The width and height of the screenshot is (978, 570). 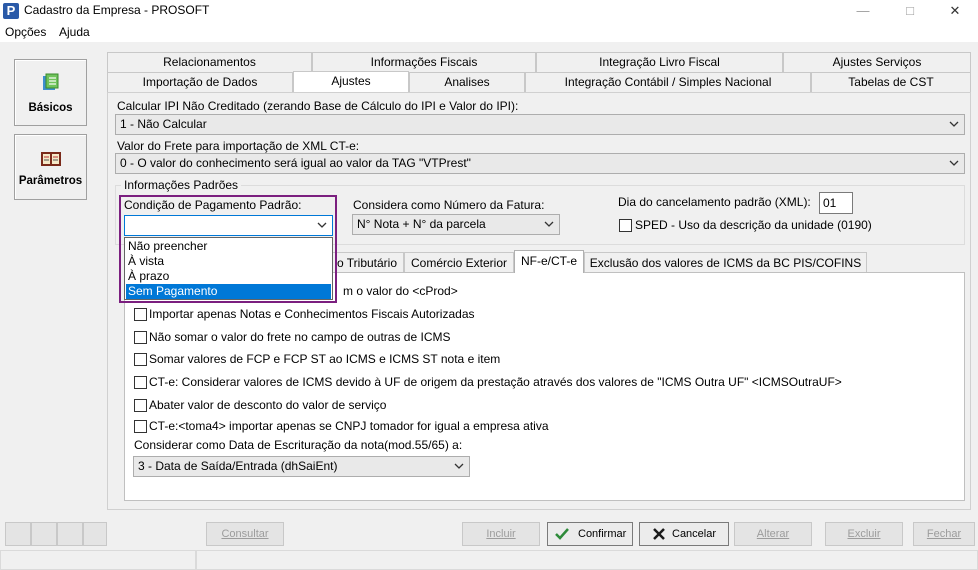 I want to click on fatura-select-value: N° Nota + N° da parcela, so click(x=421, y=224).